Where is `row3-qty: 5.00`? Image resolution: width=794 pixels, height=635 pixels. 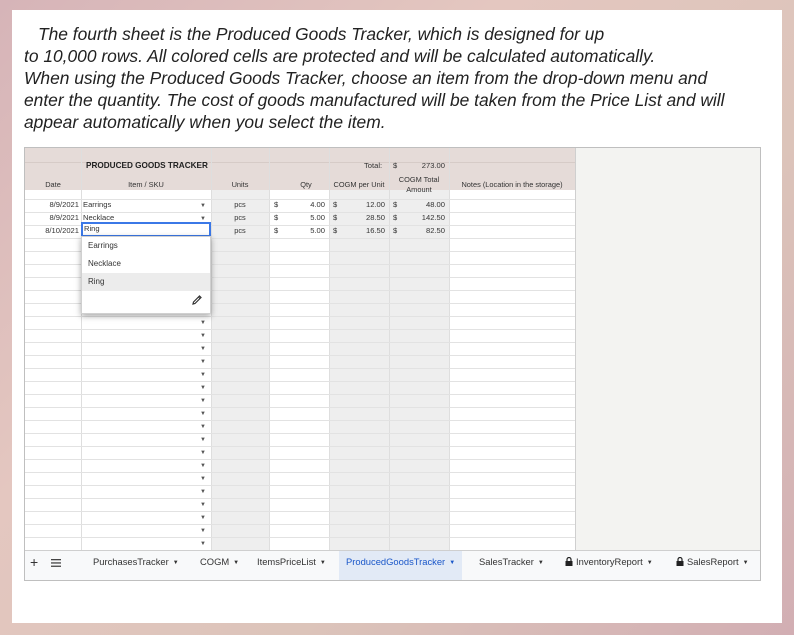 row3-qty: 5.00 is located at coordinates (305, 231).